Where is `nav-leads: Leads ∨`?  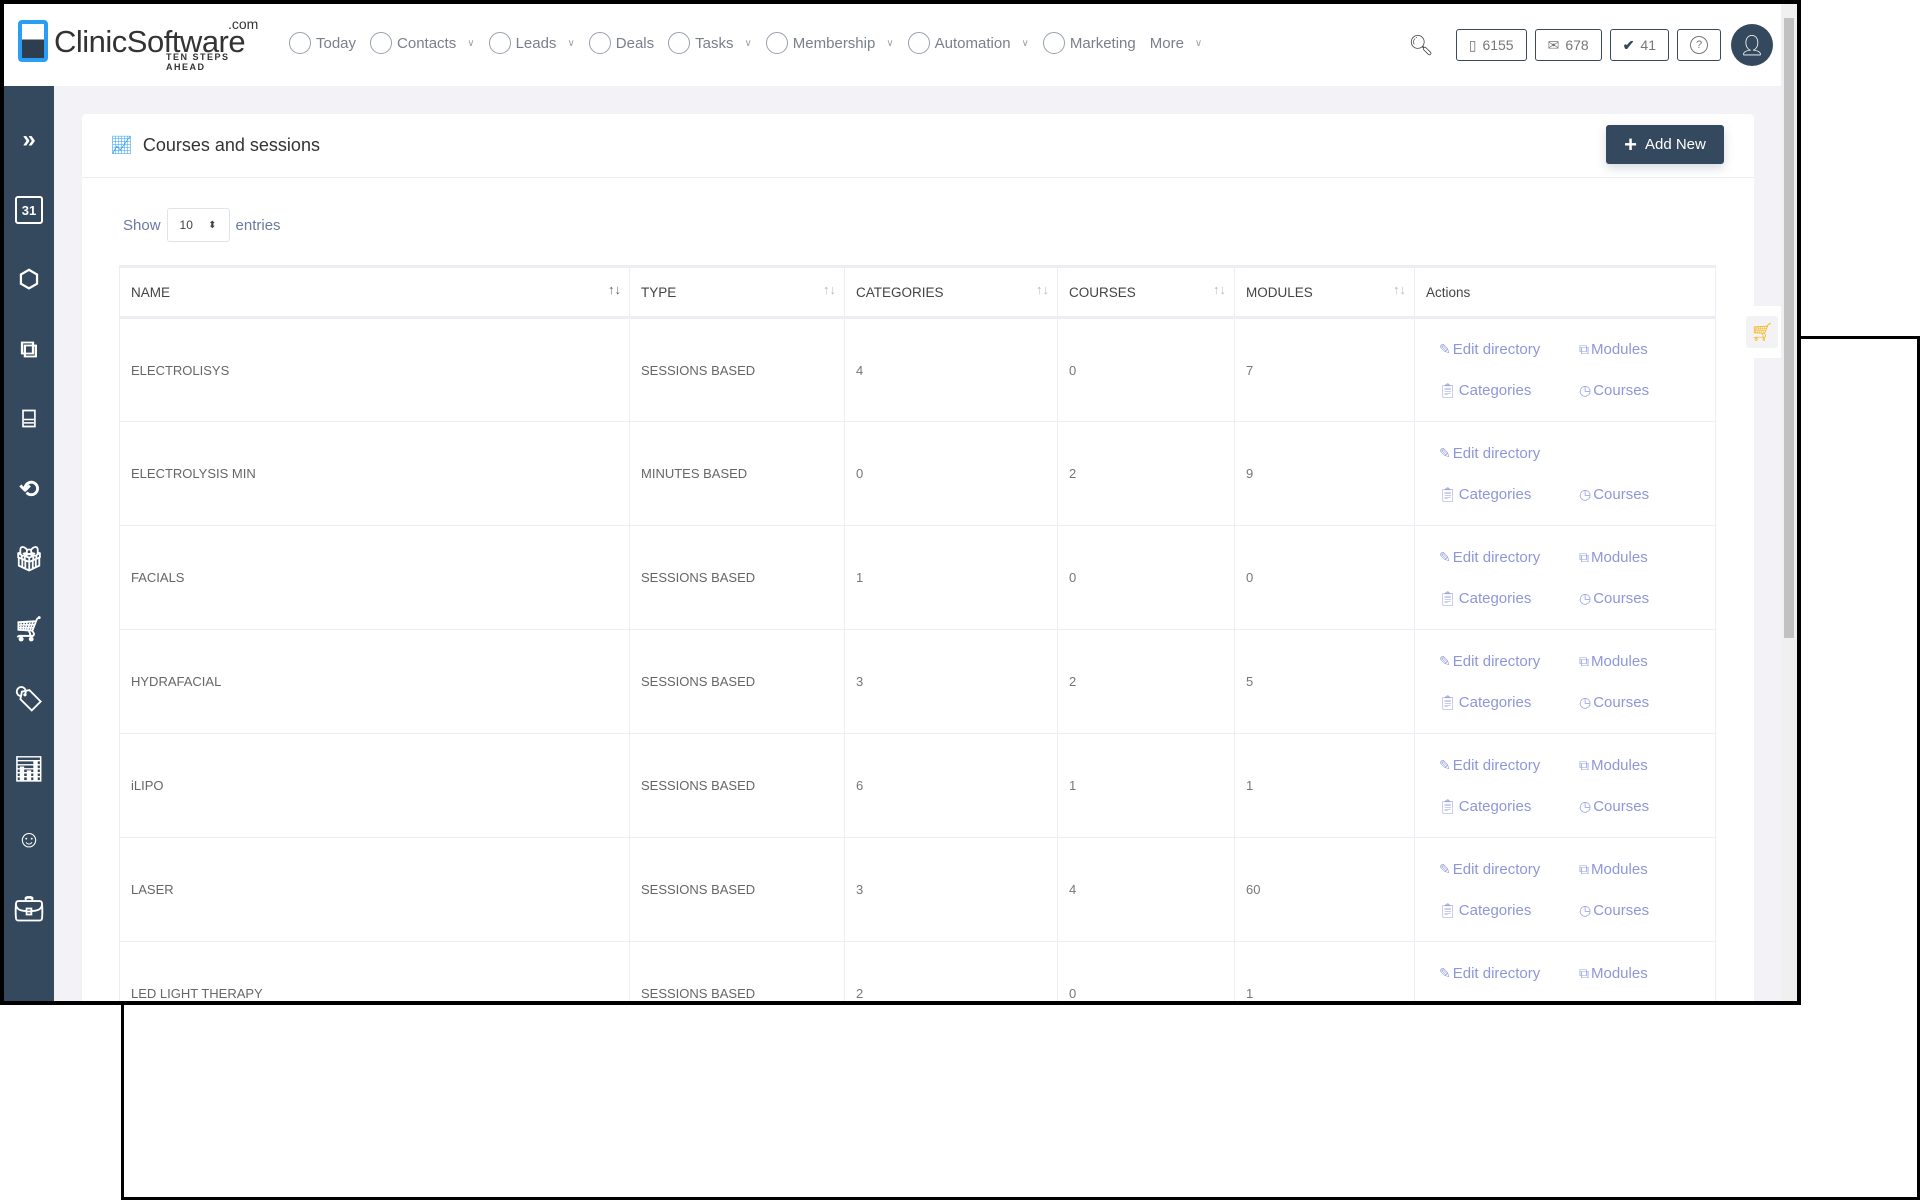 nav-leads: Leads ∨ is located at coordinates (531, 43).